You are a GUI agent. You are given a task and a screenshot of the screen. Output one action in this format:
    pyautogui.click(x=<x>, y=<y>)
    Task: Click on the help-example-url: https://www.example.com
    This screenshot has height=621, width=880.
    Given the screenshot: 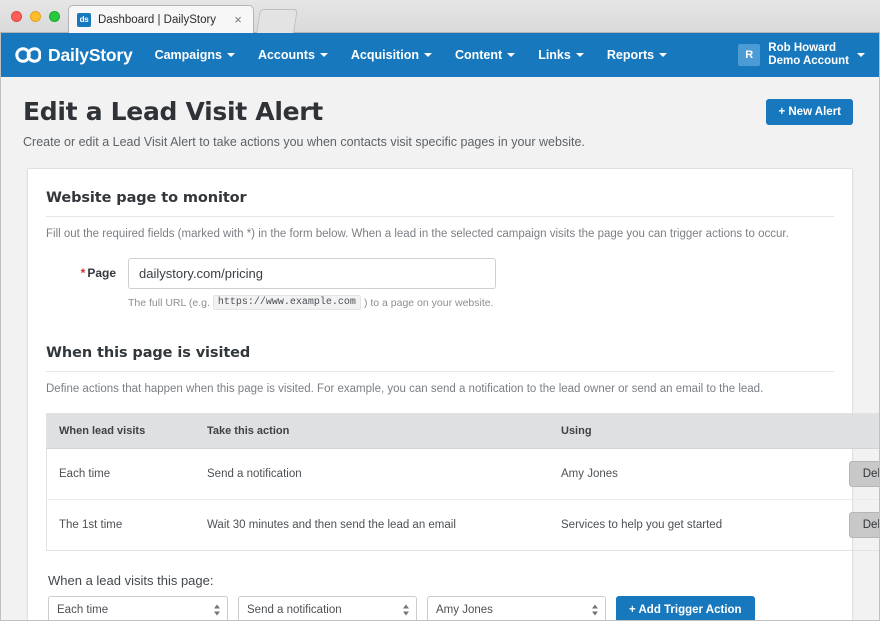 What is the action you would take?
    pyautogui.click(x=286, y=302)
    